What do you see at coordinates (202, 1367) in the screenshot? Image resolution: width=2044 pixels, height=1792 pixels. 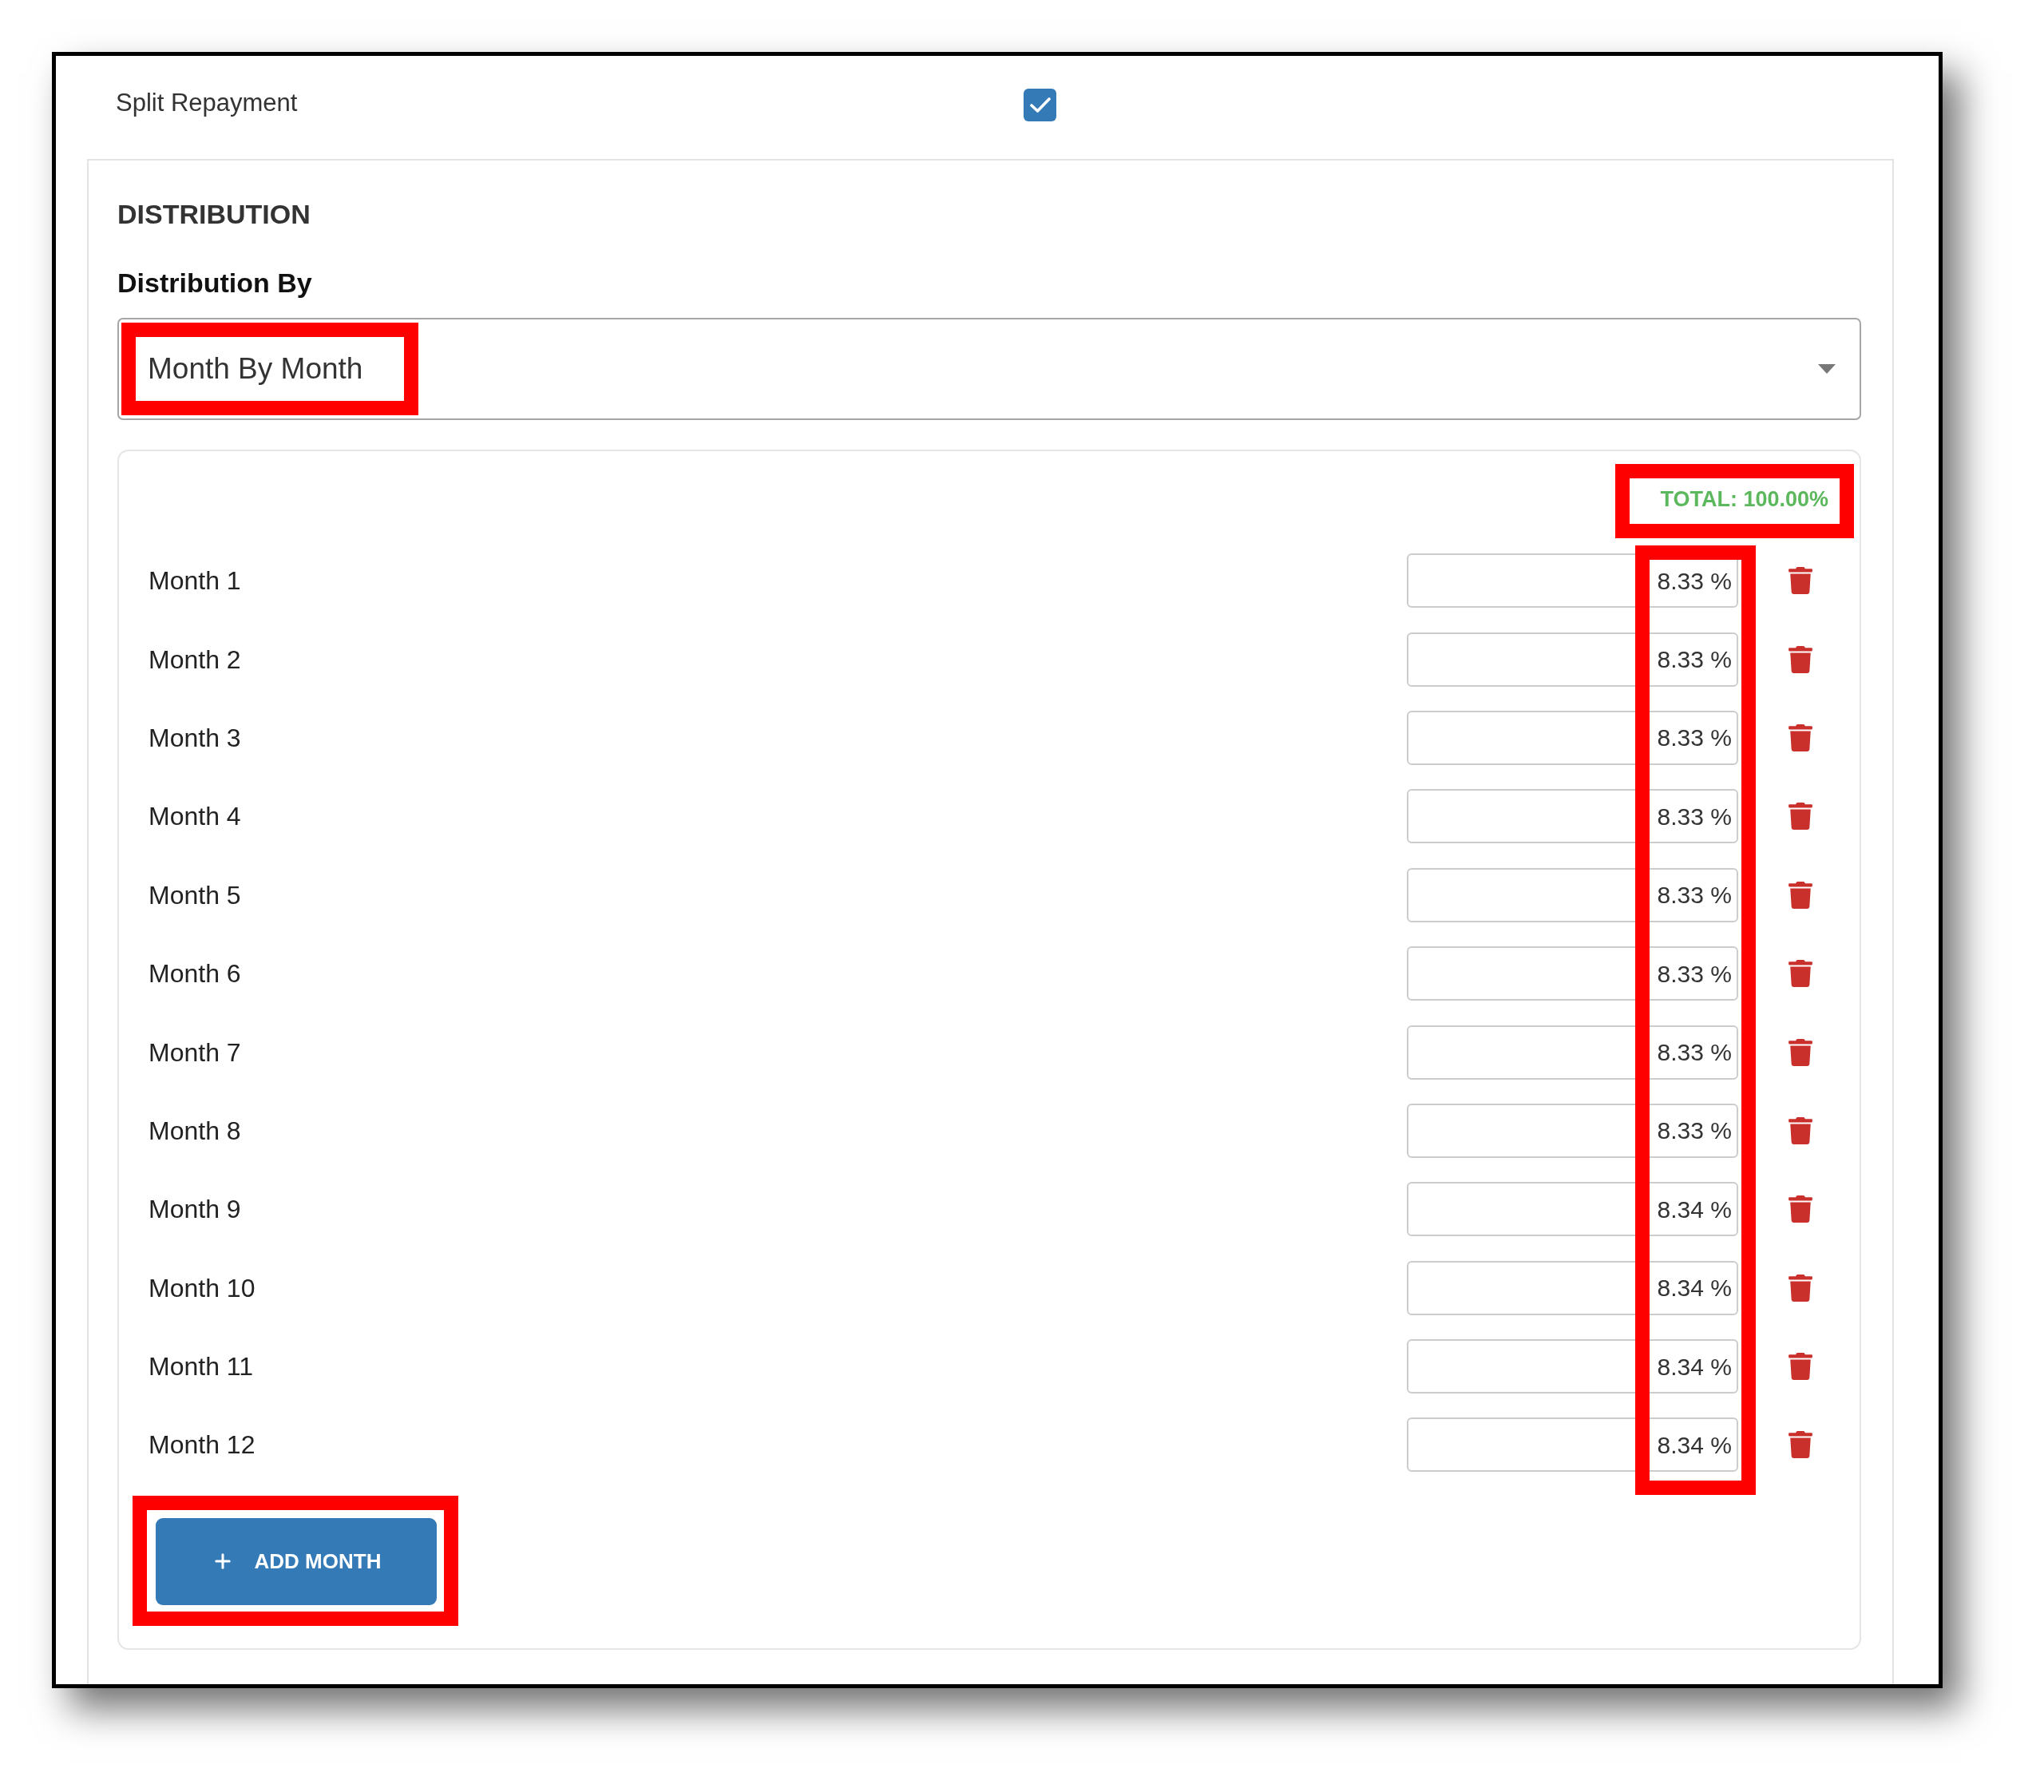 I see `month-label: Month 11` at bounding box center [202, 1367].